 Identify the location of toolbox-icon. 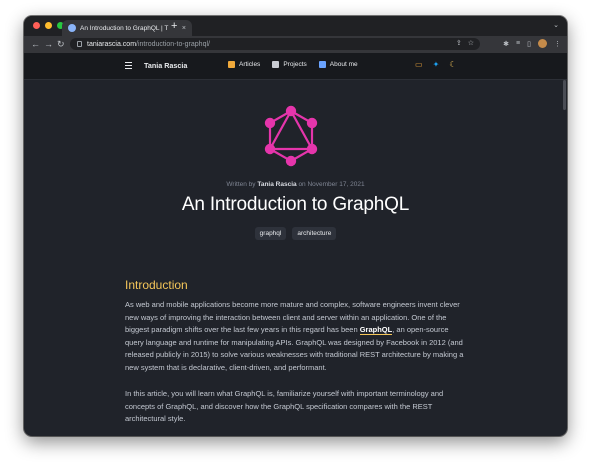
(276, 64).